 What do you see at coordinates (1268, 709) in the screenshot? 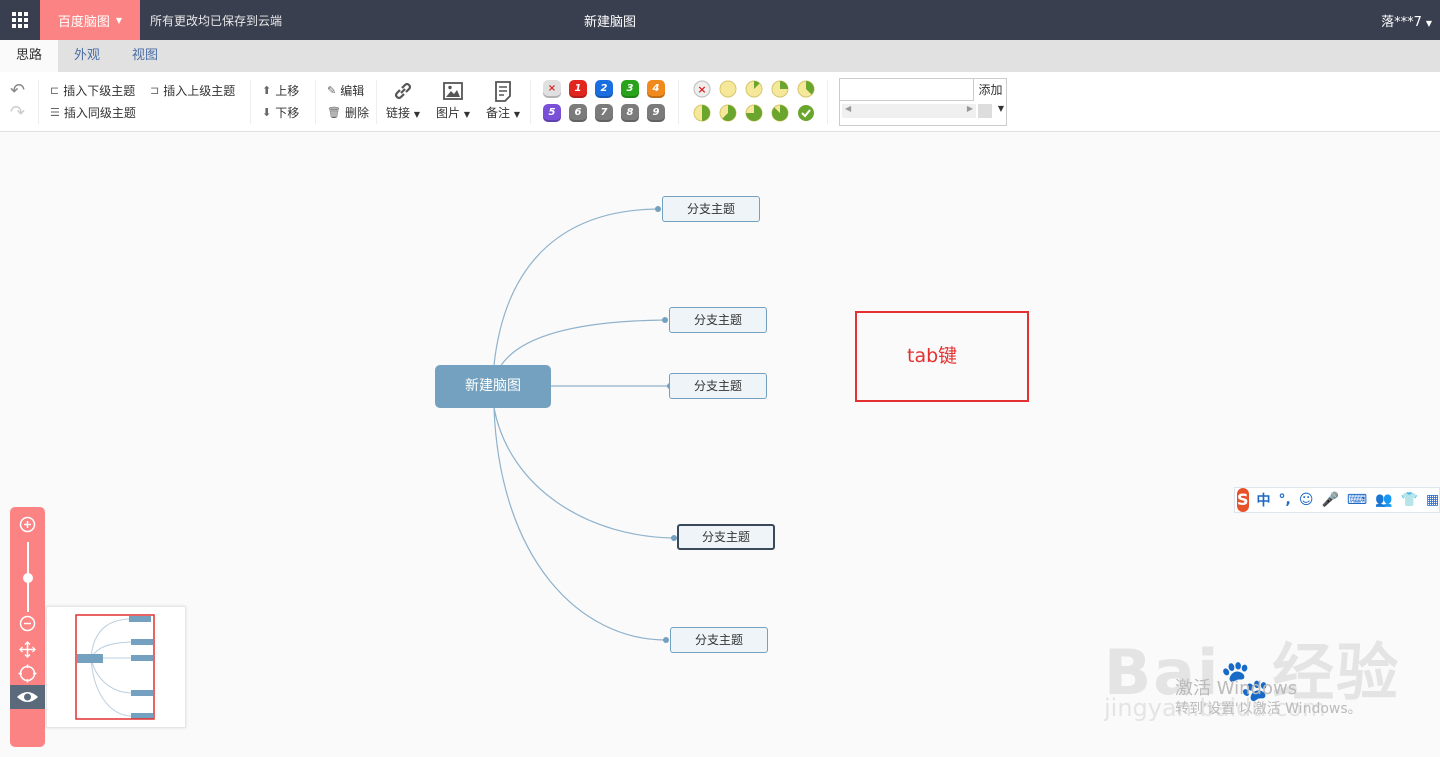
I see `windows-activation-hint: 转到'设置'以激活 Windows。` at bounding box center [1268, 709].